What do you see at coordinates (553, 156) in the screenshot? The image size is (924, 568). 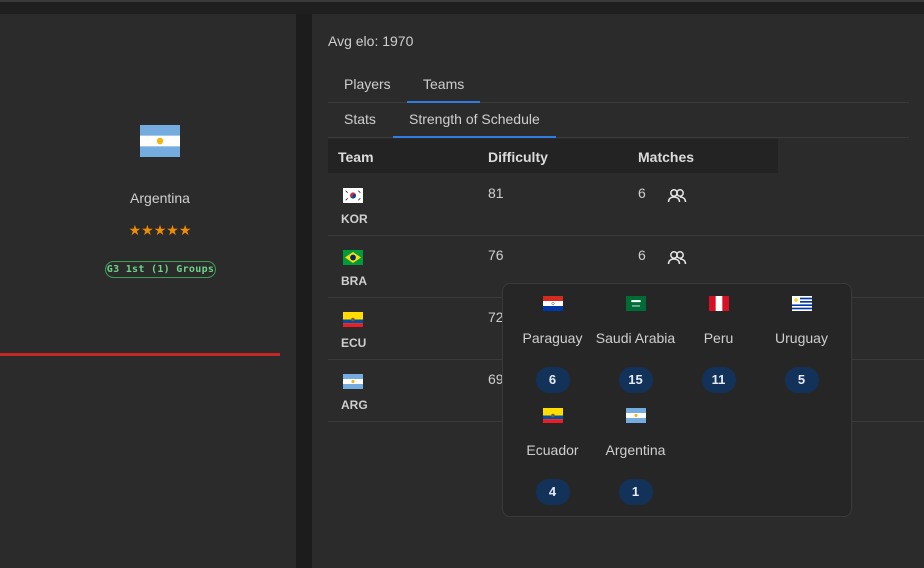 I see `table-header: Team Difficulty Matches` at bounding box center [553, 156].